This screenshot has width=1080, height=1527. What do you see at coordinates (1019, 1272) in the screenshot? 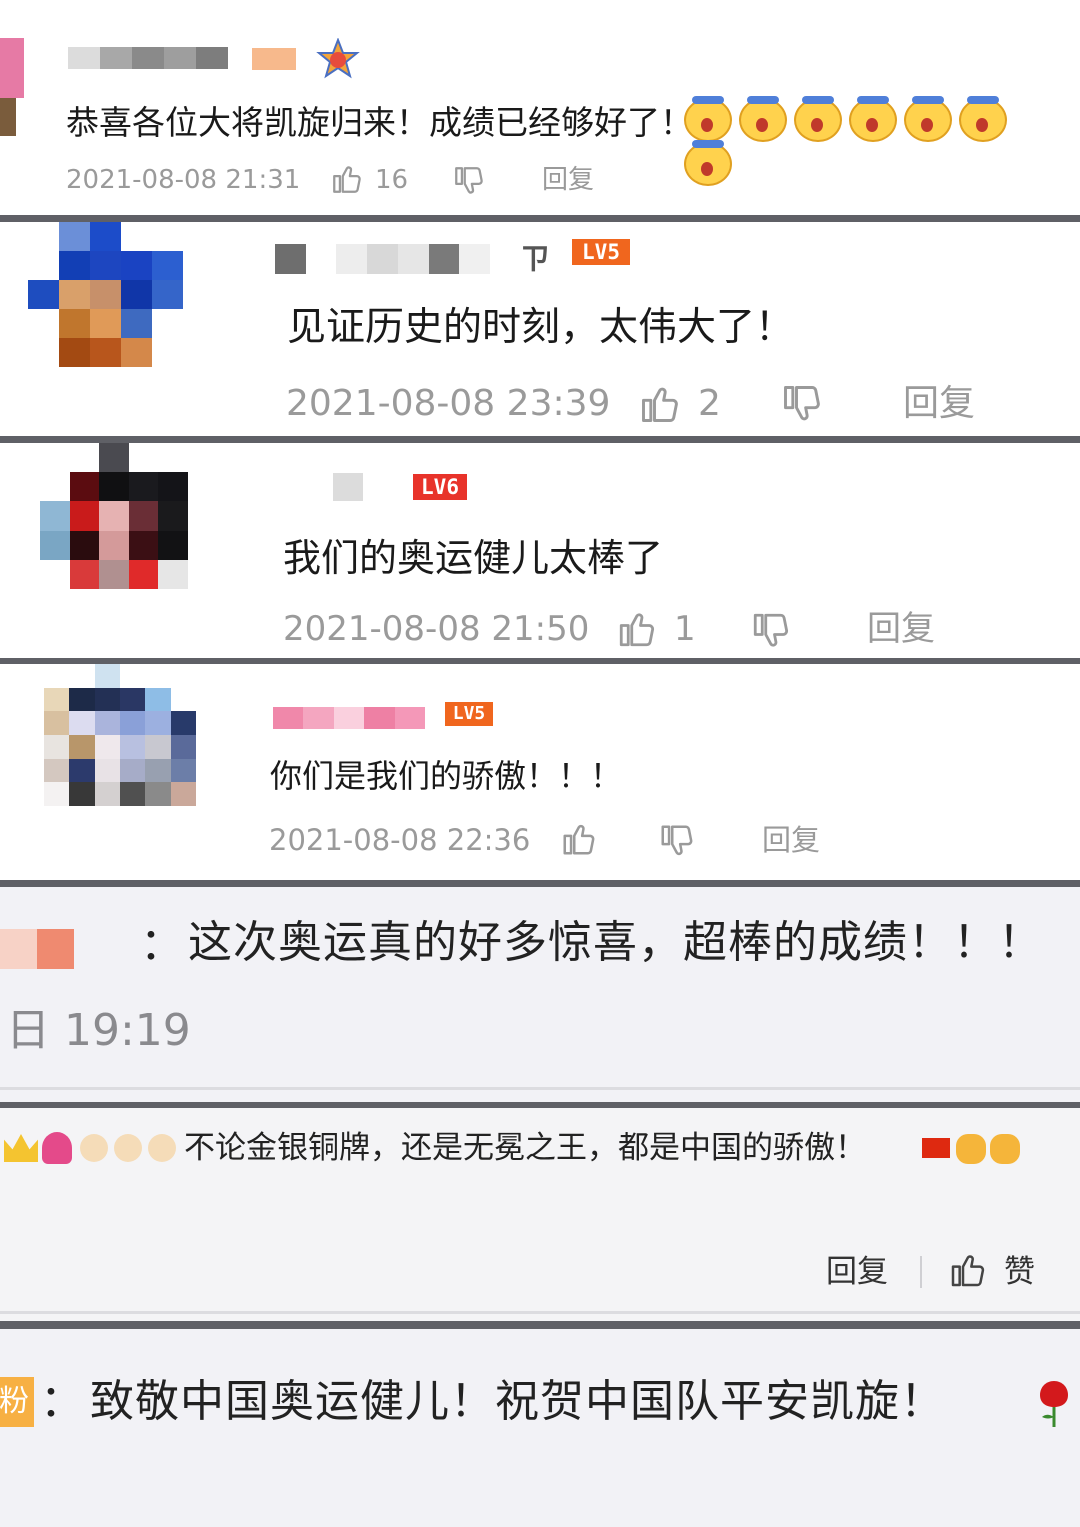
I see `like-button: 赞` at bounding box center [1019, 1272].